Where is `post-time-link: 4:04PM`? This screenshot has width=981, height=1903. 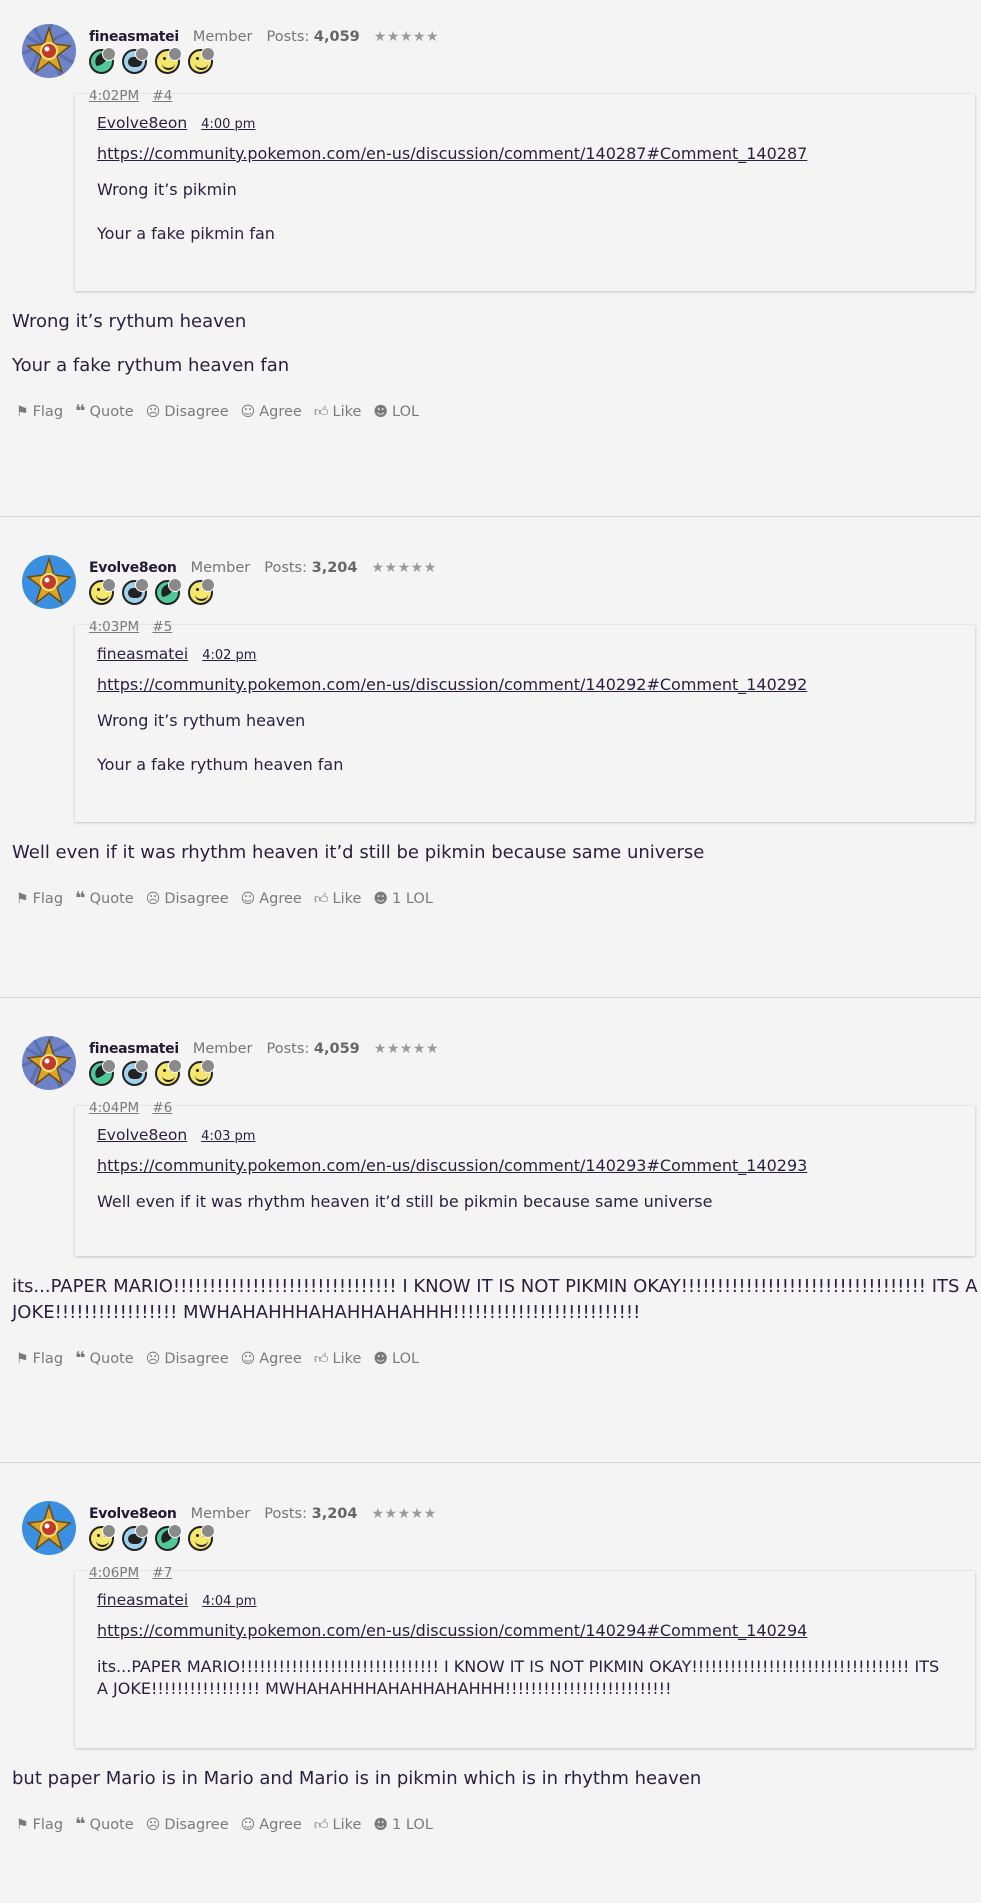
post-time-link: 4:04PM is located at coordinates (114, 1108).